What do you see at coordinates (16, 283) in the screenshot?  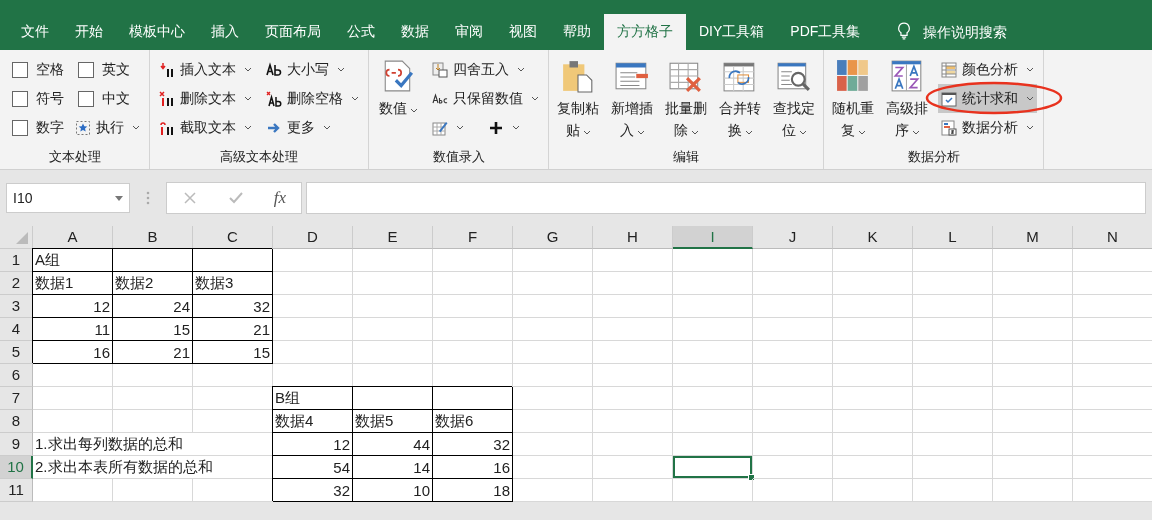 I see `row-header: 2` at bounding box center [16, 283].